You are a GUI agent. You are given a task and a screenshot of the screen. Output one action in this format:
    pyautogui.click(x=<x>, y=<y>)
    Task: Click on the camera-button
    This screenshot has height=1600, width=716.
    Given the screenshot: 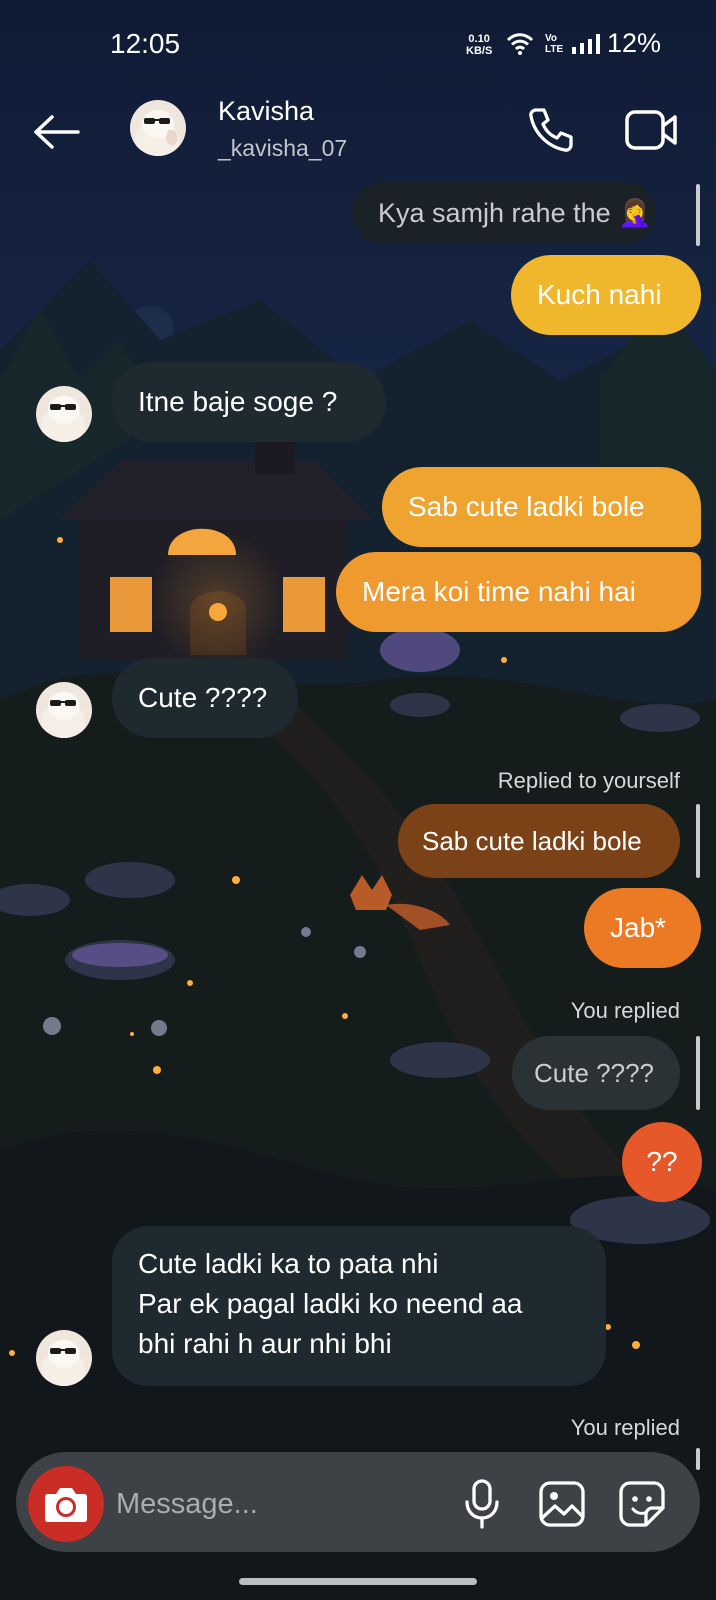 What is the action you would take?
    pyautogui.click(x=66, y=1504)
    